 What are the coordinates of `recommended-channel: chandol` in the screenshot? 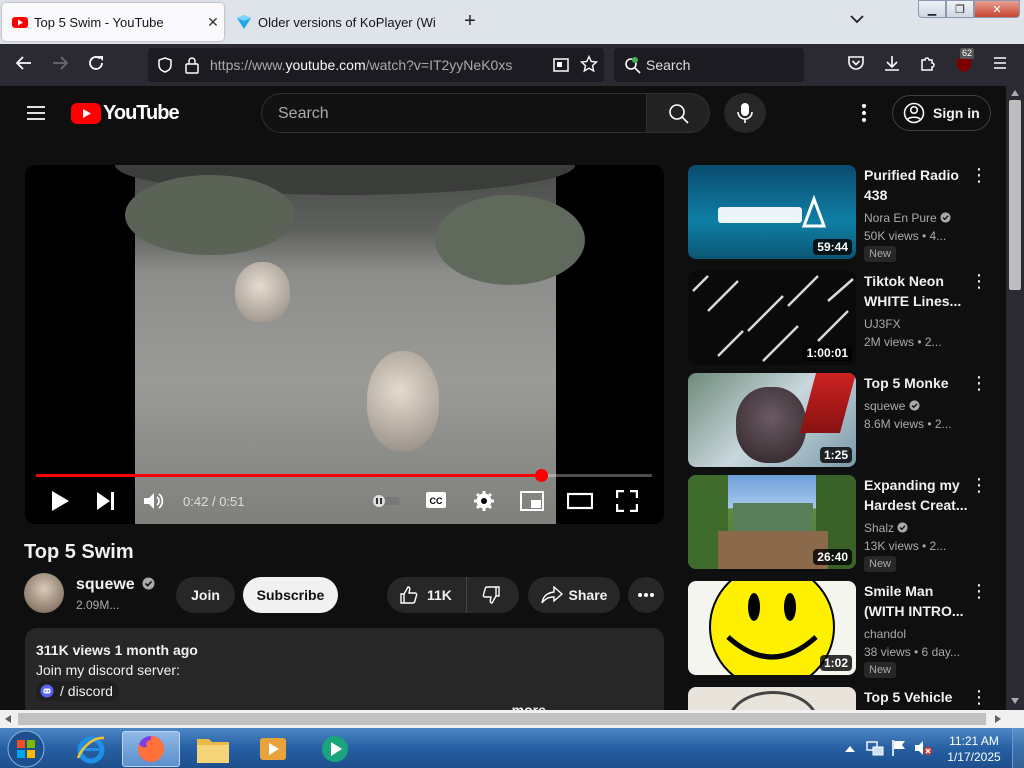 It's located at (885, 634).